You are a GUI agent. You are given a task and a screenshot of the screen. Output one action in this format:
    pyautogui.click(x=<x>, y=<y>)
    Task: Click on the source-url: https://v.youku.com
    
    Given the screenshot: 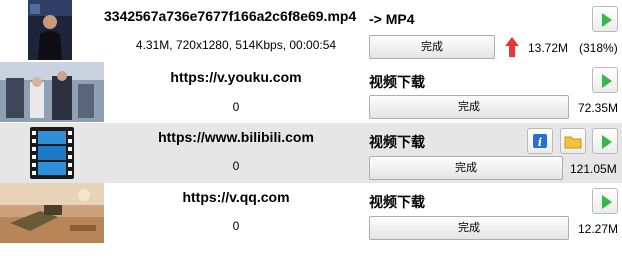 What is the action you would take?
    pyautogui.click(x=236, y=77)
    